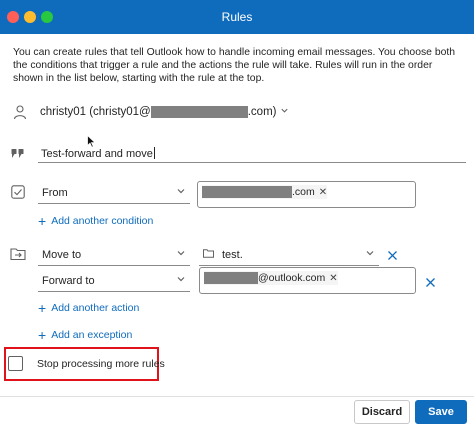 The height and width of the screenshot is (429, 474). I want to click on window-title: Rules, so click(237, 17).